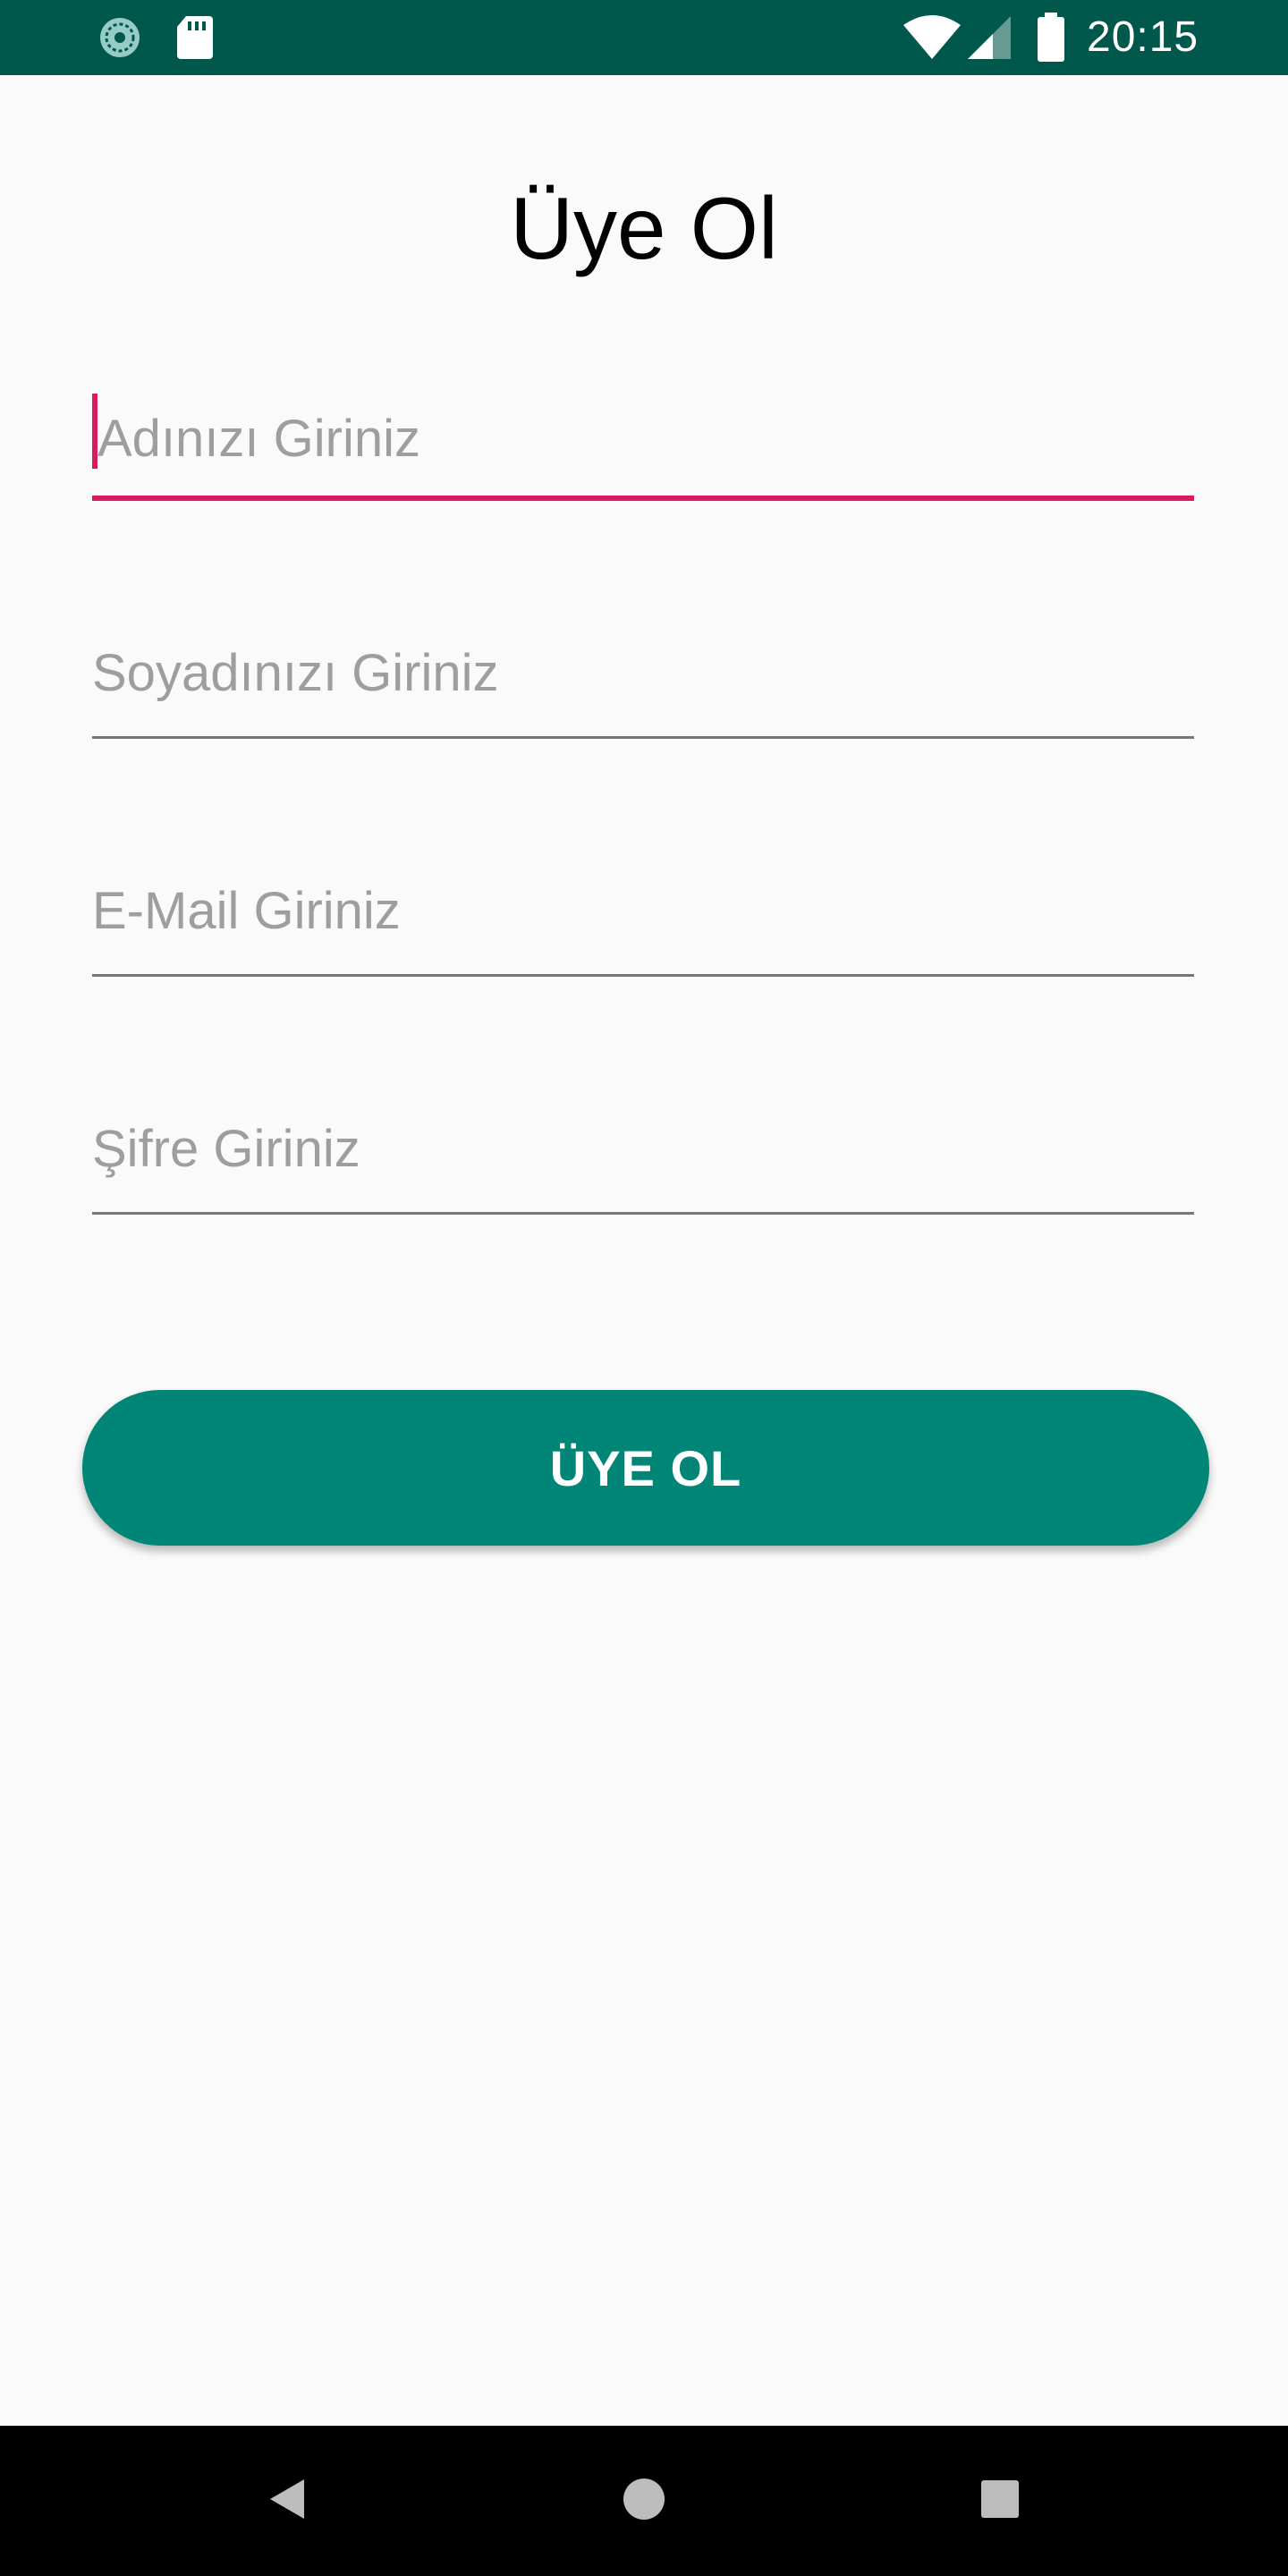 The width and height of the screenshot is (1288, 2576). I want to click on signup-button: ÜYE OL, so click(645, 1468).